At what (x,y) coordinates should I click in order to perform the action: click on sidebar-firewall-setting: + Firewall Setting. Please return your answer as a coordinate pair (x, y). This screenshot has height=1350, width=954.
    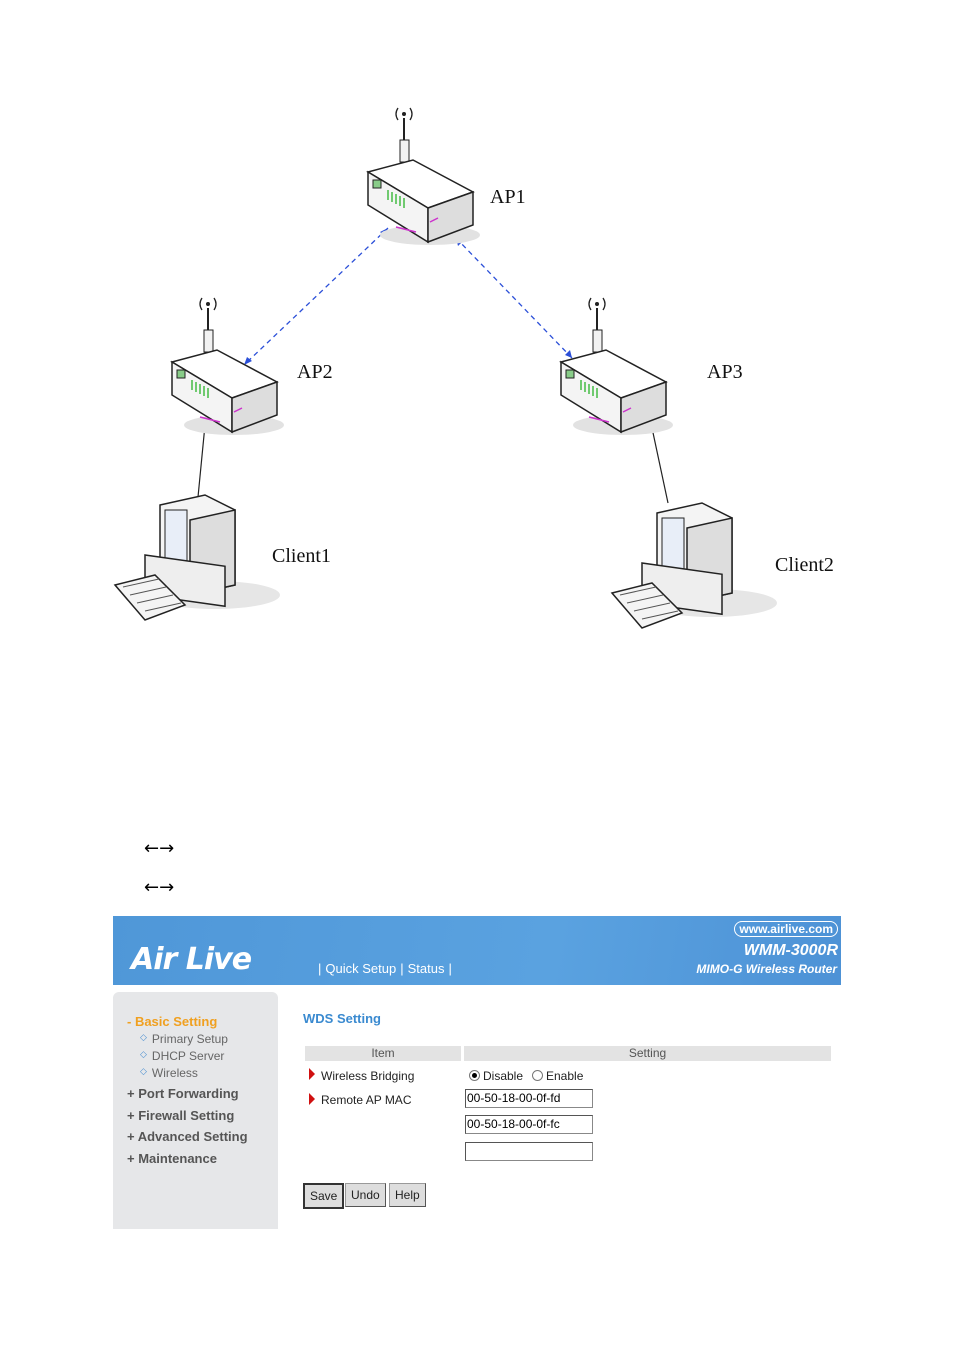
    Looking at the image, I should click on (180, 1115).